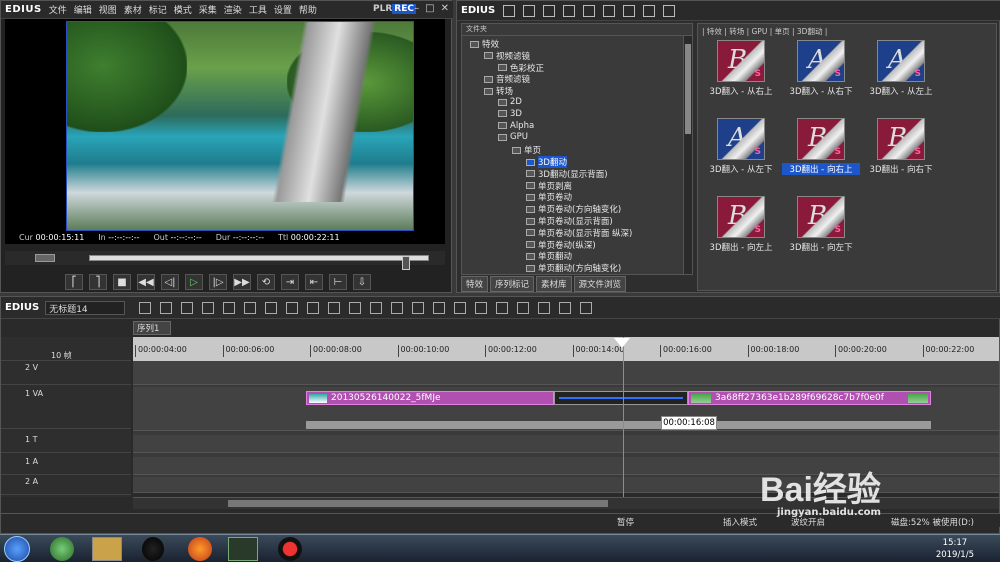 This screenshot has width=1000, height=562. What do you see at coordinates (741, 224) in the screenshot?
I see `effect-thumbnail: BS 3D翻出 - 向左上` at bounding box center [741, 224].